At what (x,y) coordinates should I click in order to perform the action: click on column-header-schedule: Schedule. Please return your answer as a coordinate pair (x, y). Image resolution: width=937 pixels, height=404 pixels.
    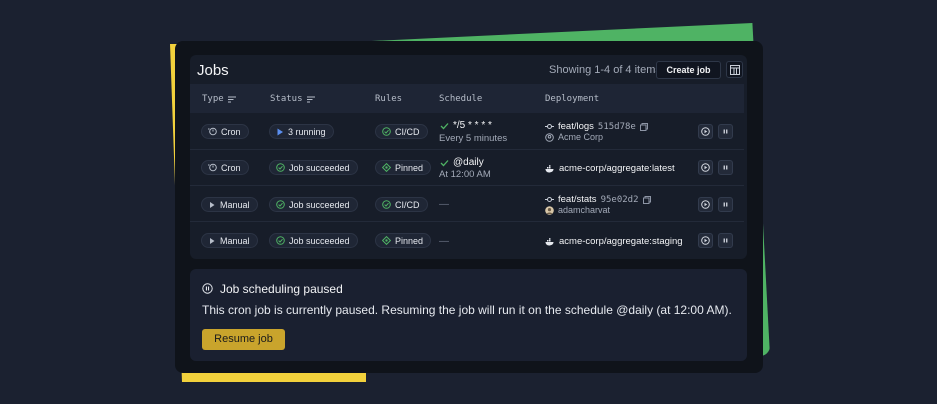
    Looking at the image, I should click on (461, 99).